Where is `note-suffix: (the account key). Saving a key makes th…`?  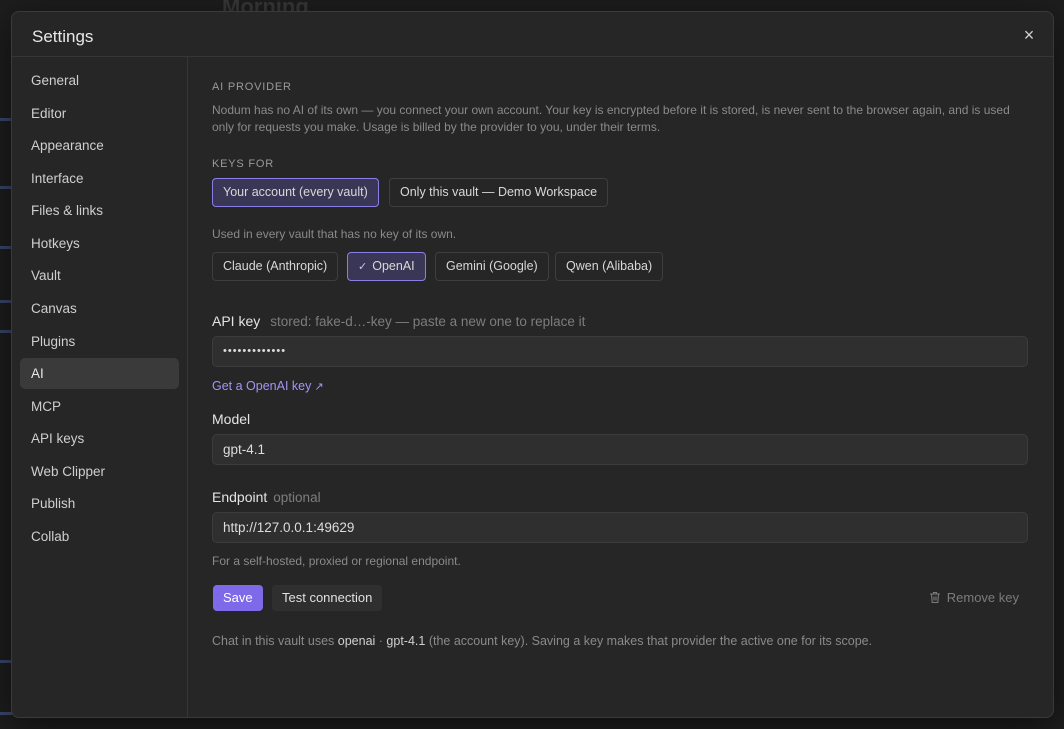
note-suffix: (the account key). Saving a key makes th… is located at coordinates (649, 641).